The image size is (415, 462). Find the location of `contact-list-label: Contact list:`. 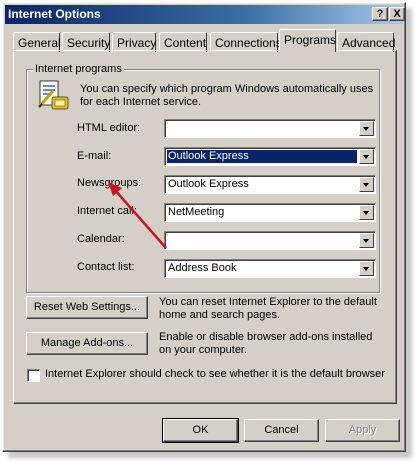

contact-list-label: Contact list: is located at coordinates (106, 267).